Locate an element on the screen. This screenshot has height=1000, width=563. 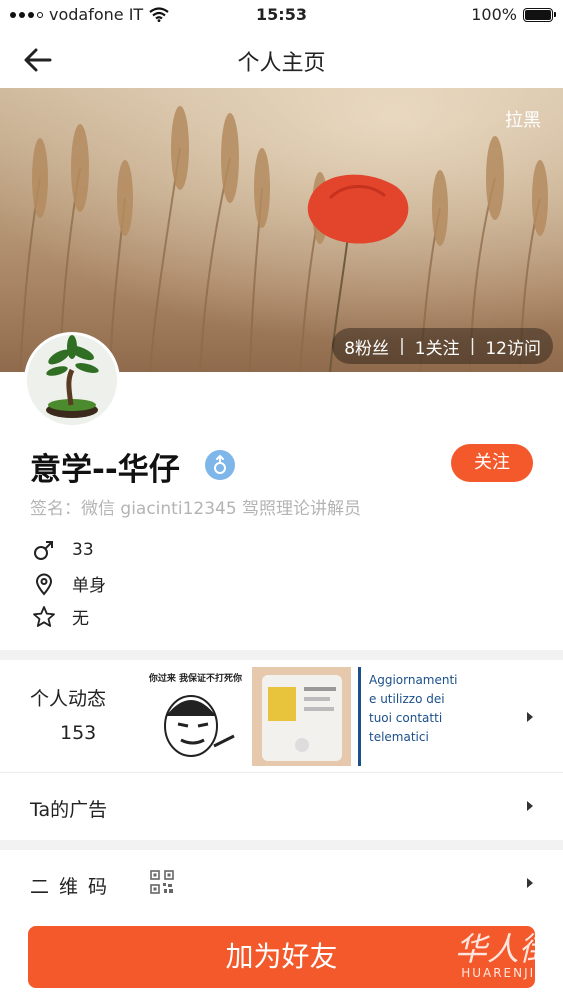
gender-badge is located at coordinates (220, 465).